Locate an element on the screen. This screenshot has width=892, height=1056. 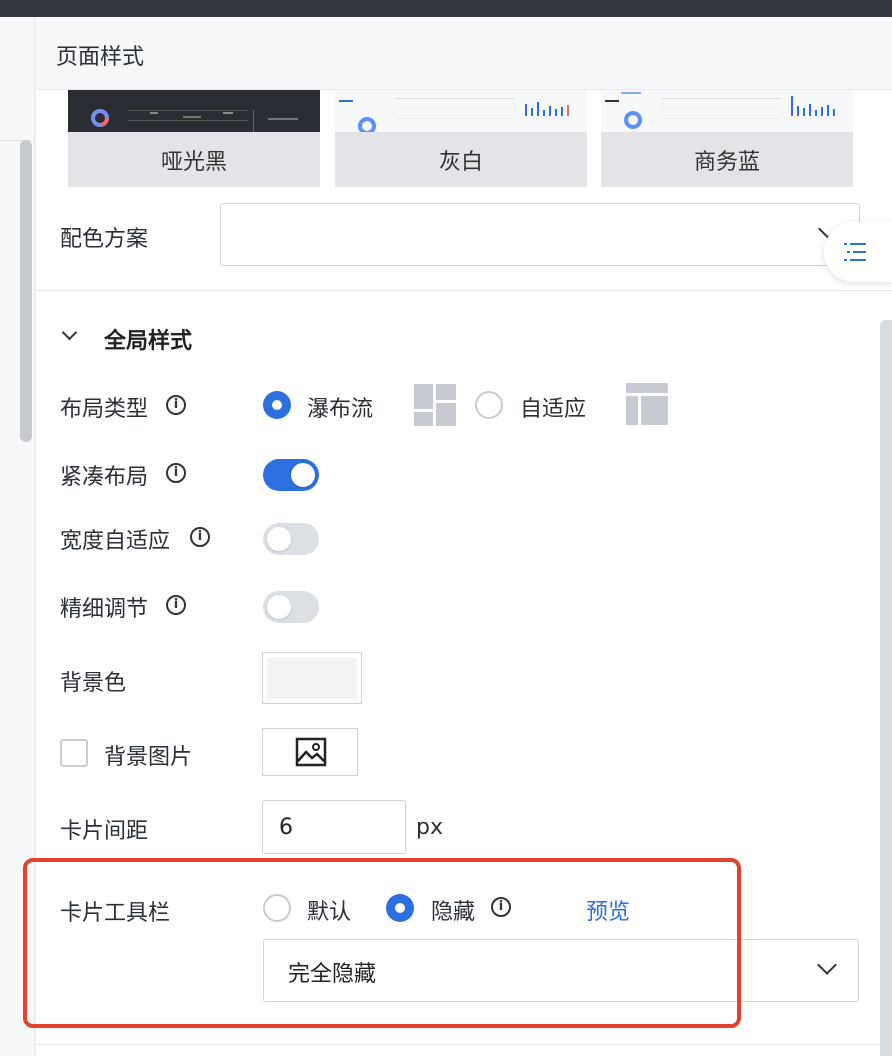
color-scheme-label: 配色方案 is located at coordinates (104, 239).